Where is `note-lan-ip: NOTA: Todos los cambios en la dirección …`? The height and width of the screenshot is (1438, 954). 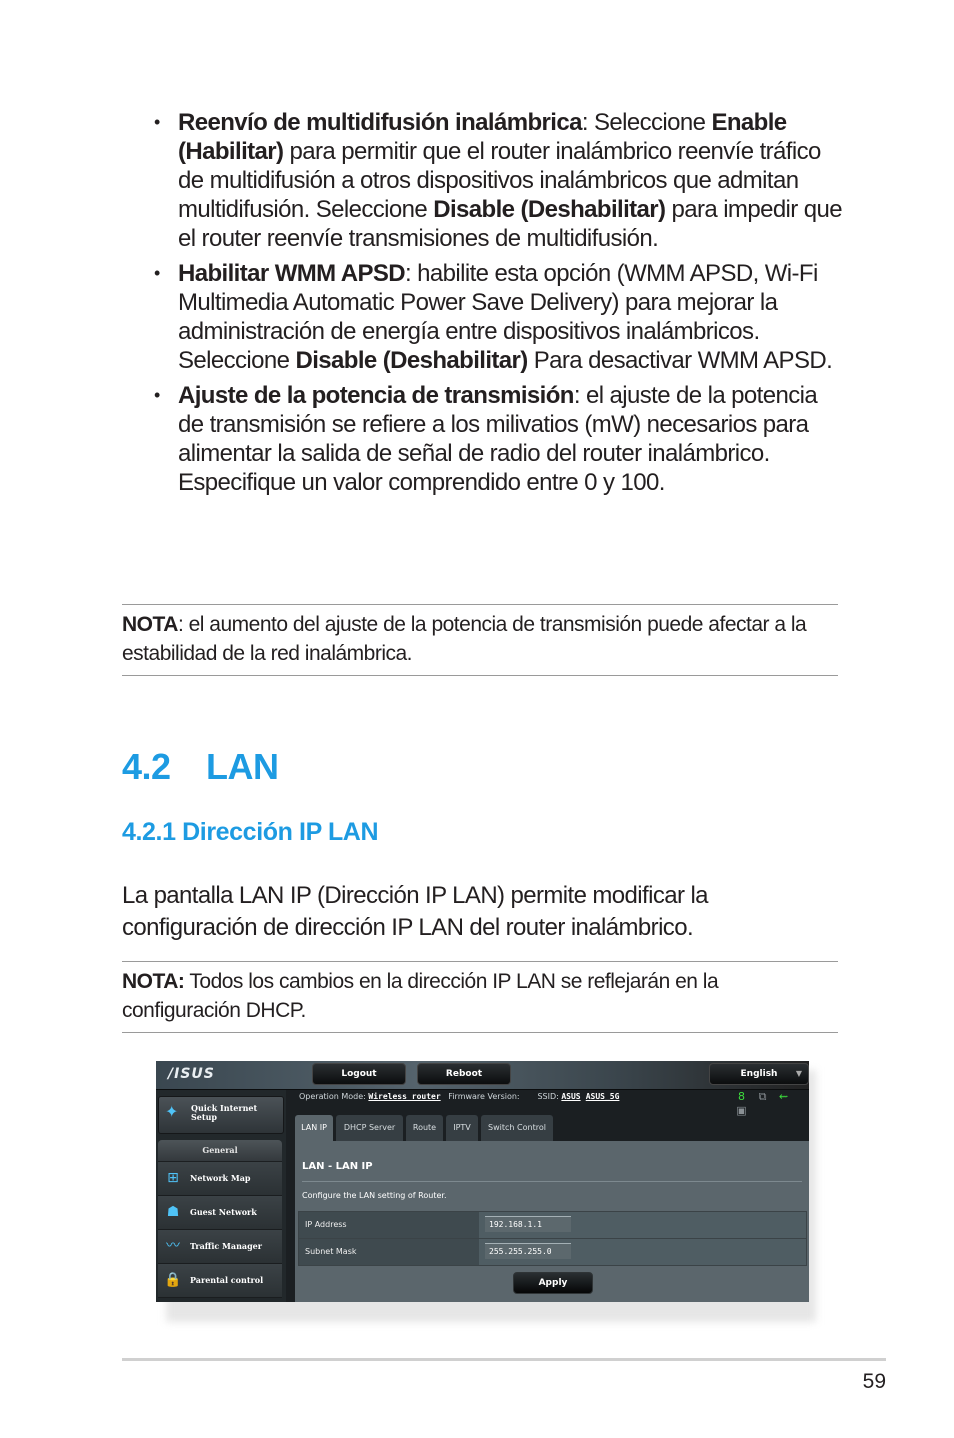
note-lan-ip: NOTA: Todos los cambios en la dirección … is located at coordinates (480, 996).